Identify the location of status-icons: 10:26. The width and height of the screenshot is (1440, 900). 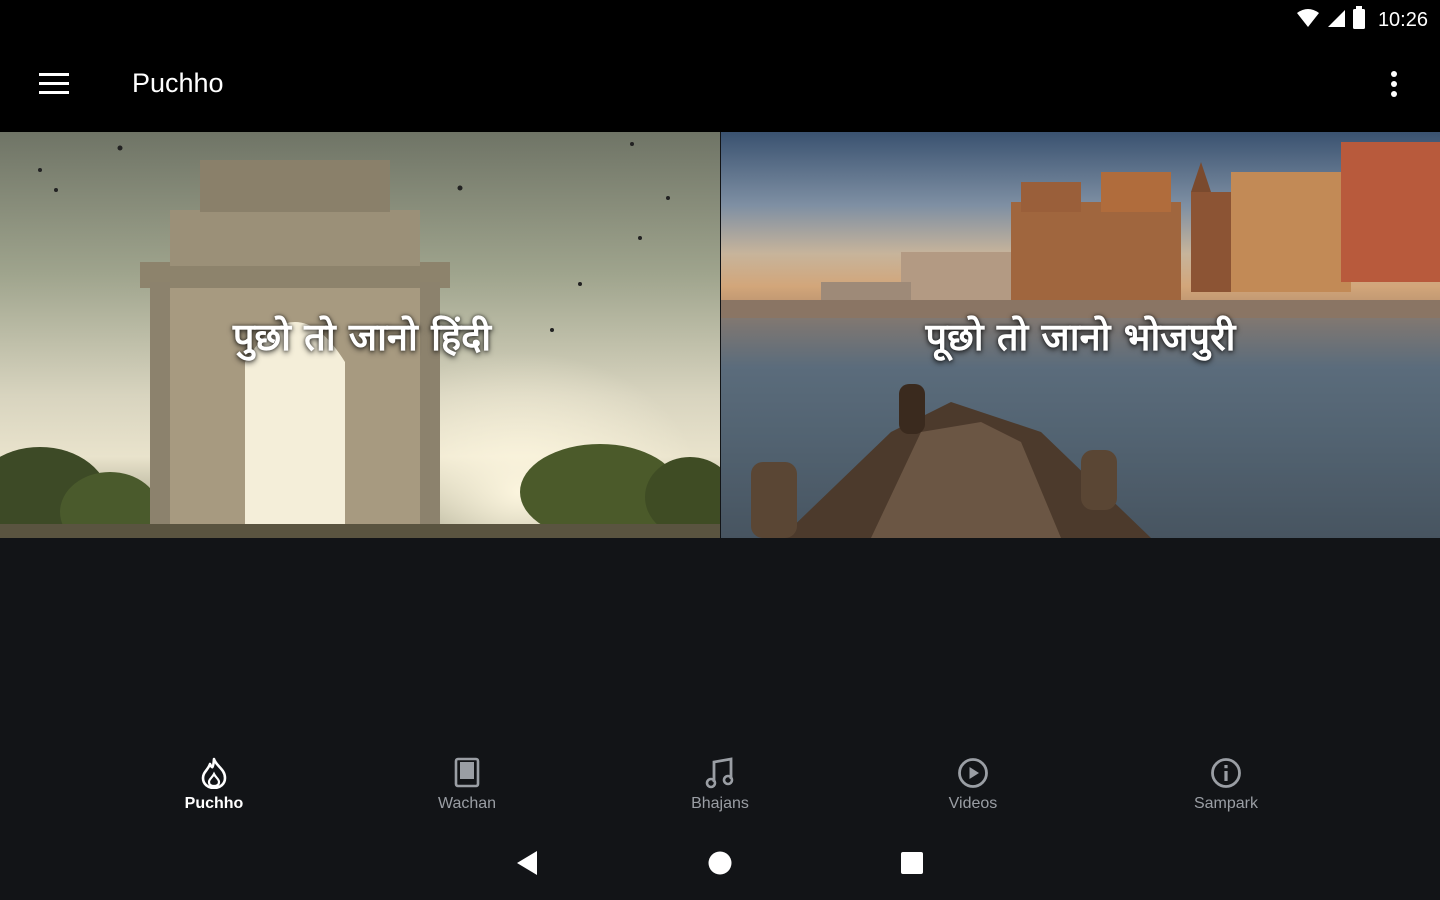
(1362, 20).